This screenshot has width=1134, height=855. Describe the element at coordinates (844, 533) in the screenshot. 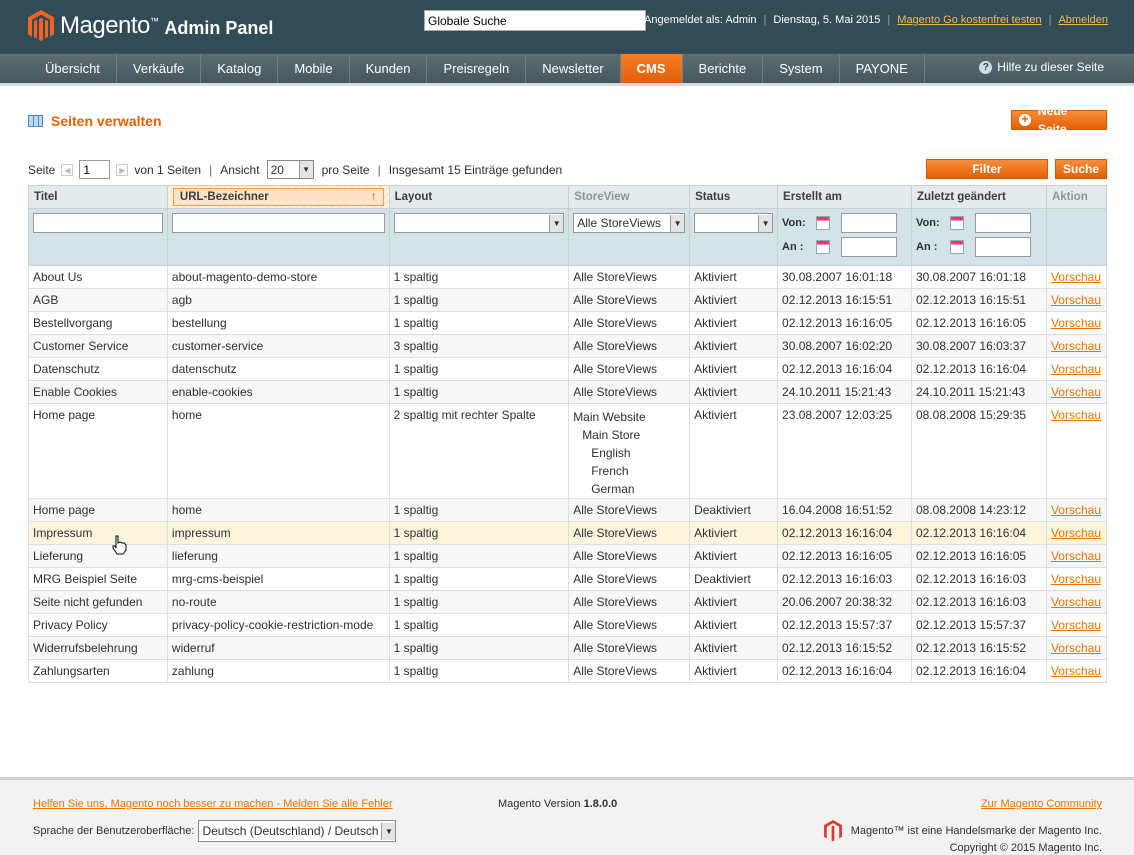

I see `cell-created: 02.12.2013 16:16:04` at that location.